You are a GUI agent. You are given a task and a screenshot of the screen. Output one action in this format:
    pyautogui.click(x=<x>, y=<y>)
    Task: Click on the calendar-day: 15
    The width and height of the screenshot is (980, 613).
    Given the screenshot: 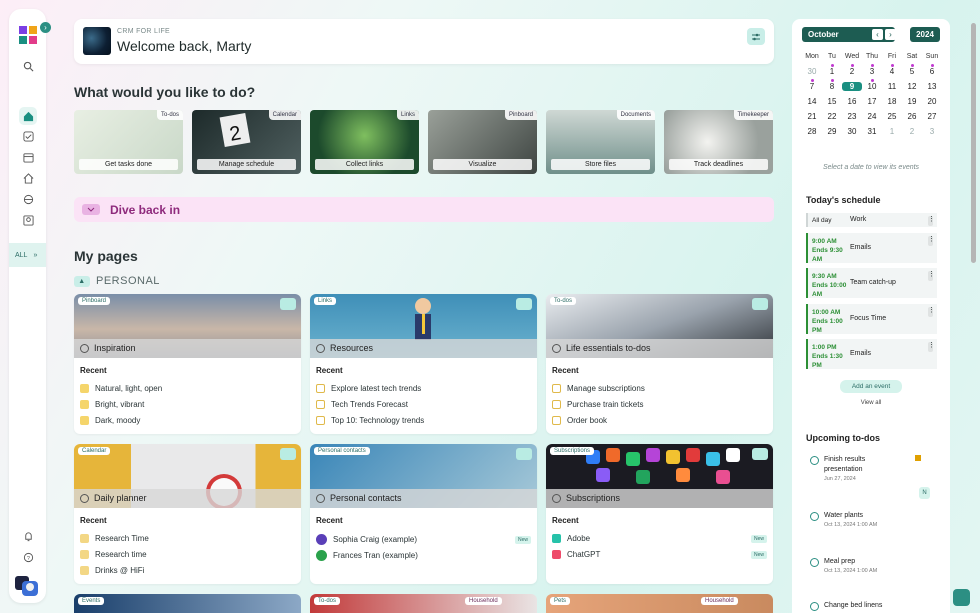 What is the action you would take?
    pyautogui.click(x=832, y=101)
    